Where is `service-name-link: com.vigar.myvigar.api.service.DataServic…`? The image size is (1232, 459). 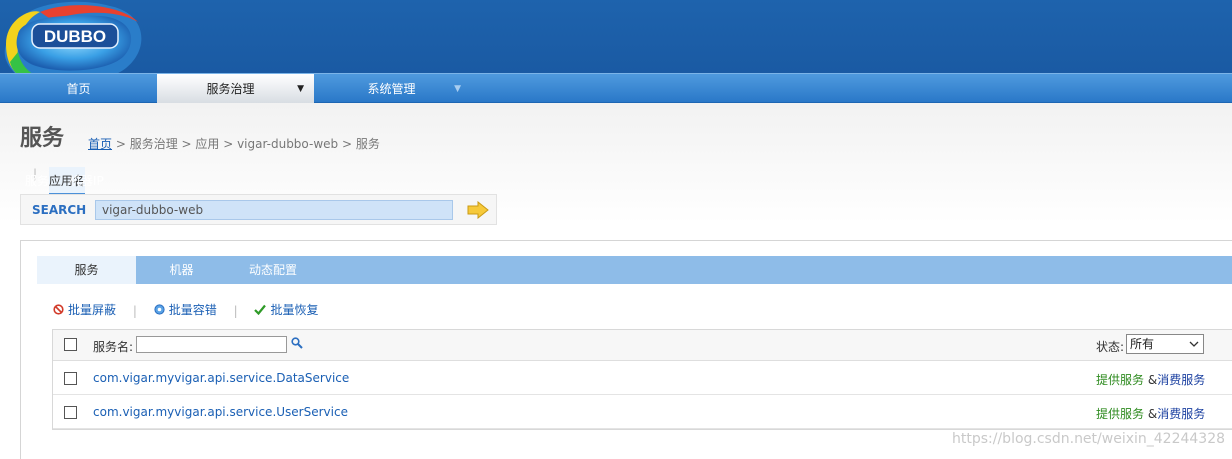 service-name-link: com.vigar.myvigar.api.service.DataServic… is located at coordinates (221, 378).